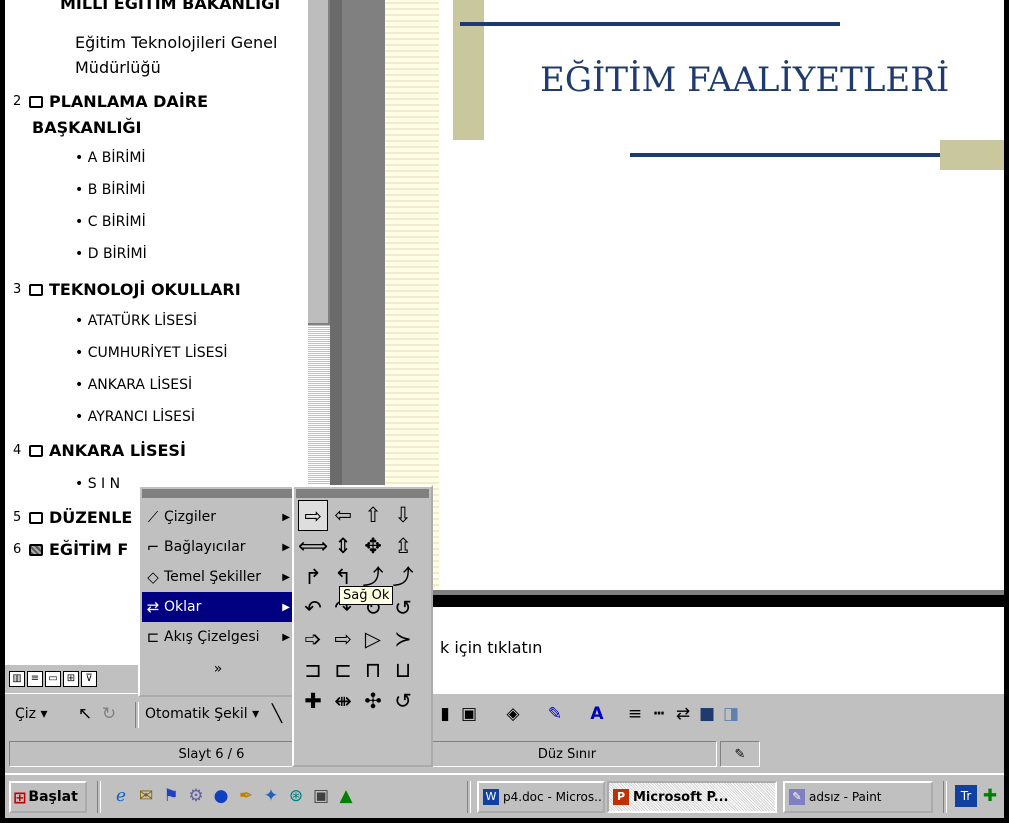  Describe the element at coordinates (707, 714) in the screenshot. I see `shadow-icon: ■` at that location.